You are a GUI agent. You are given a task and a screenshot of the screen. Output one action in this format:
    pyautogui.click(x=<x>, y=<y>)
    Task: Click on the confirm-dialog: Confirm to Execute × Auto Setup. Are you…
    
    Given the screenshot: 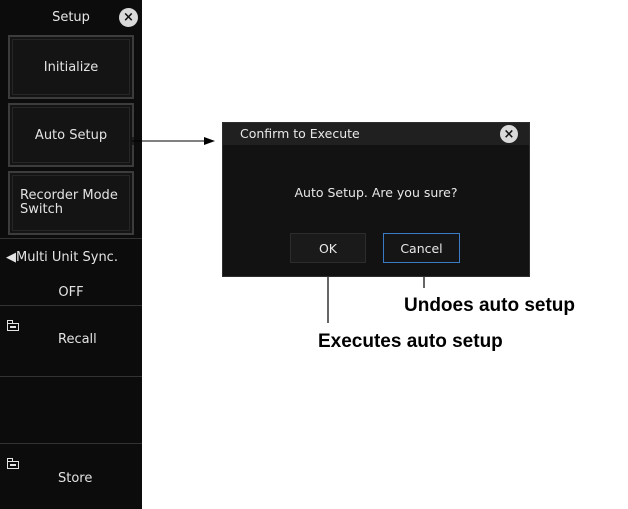 What is the action you would take?
    pyautogui.click(x=376, y=199)
    